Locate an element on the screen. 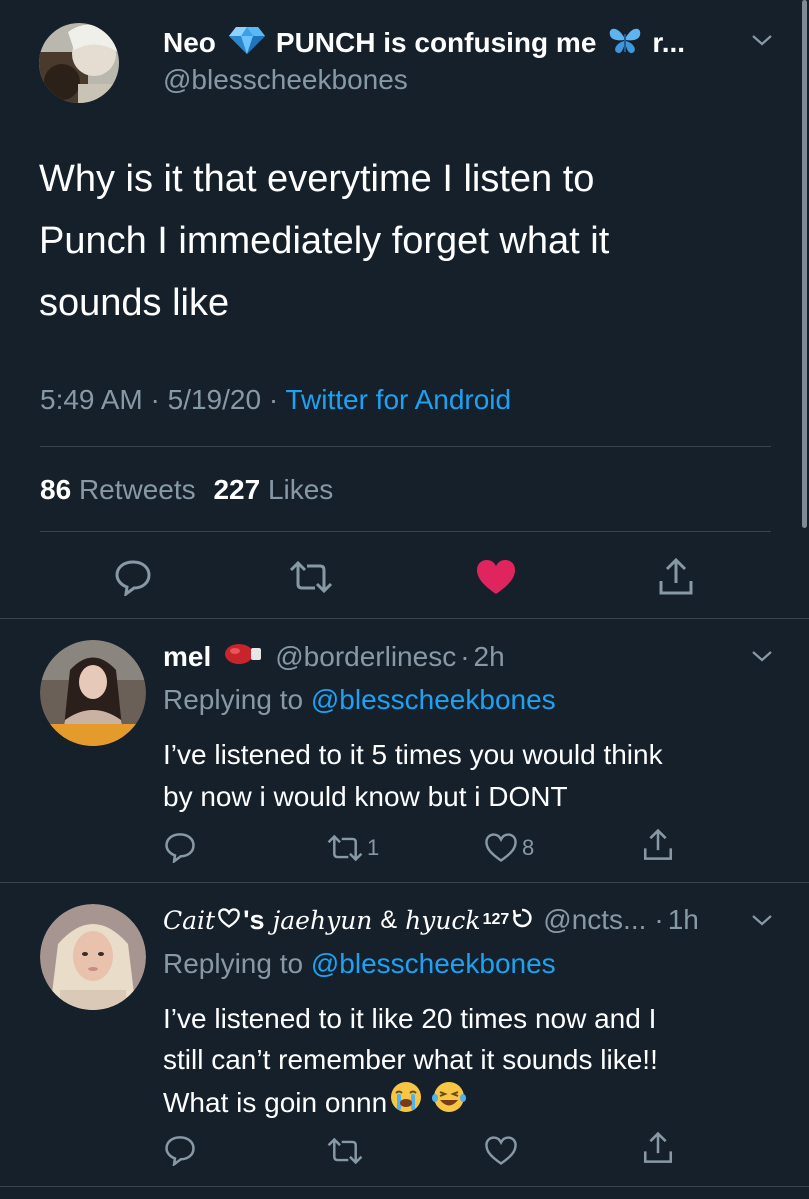  tweet-date: 5/19/20 is located at coordinates (214, 399).